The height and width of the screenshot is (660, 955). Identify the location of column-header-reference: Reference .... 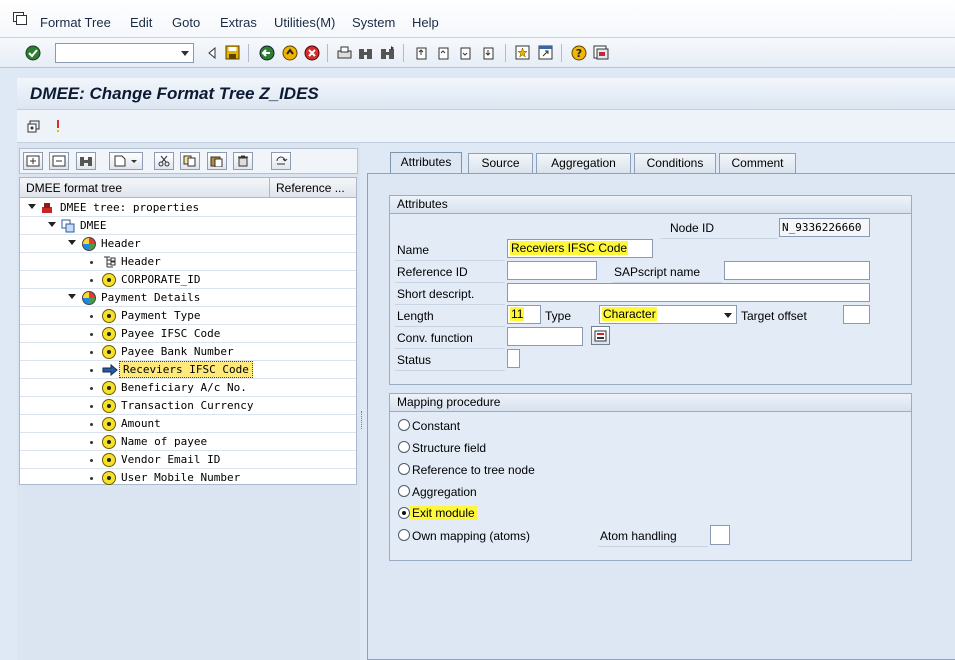
(310, 188).